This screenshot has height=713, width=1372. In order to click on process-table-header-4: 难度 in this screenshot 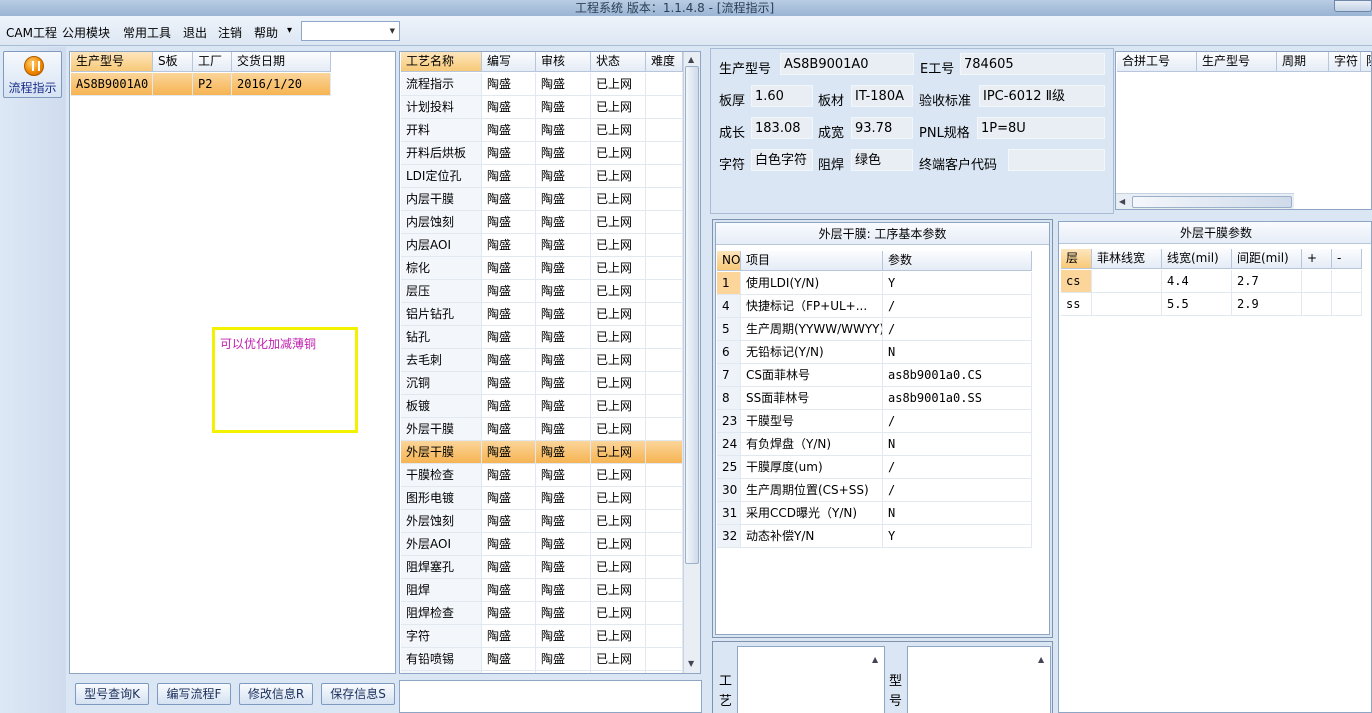, I will do `click(664, 62)`.